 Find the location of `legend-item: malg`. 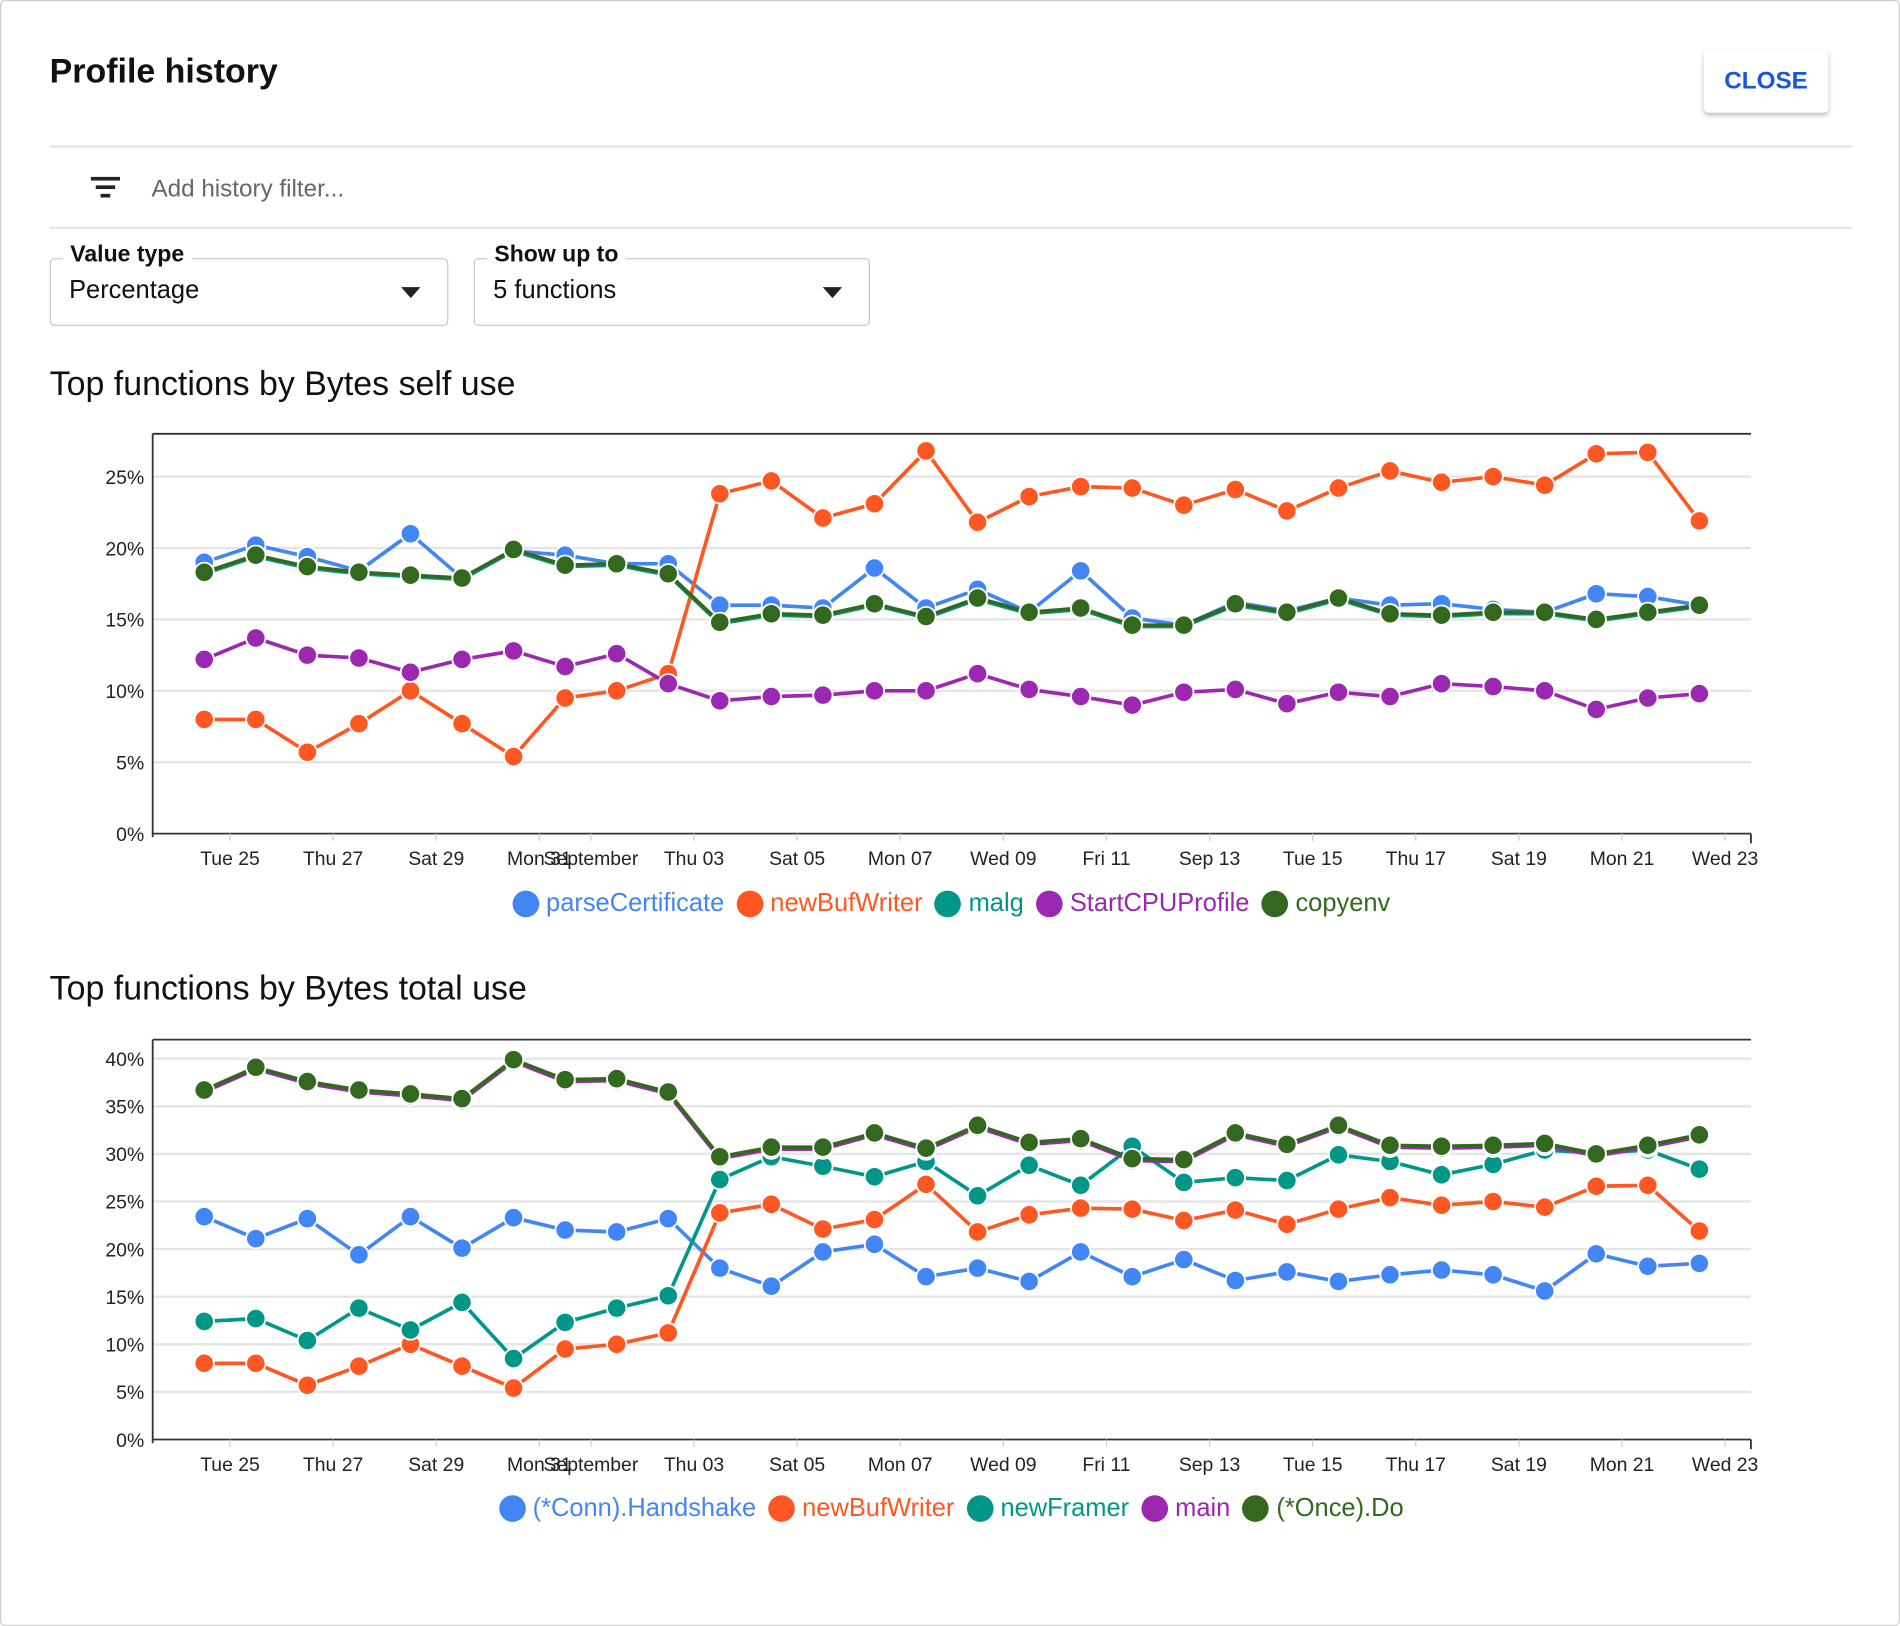

legend-item: malg is located at coordinates (979, 903).